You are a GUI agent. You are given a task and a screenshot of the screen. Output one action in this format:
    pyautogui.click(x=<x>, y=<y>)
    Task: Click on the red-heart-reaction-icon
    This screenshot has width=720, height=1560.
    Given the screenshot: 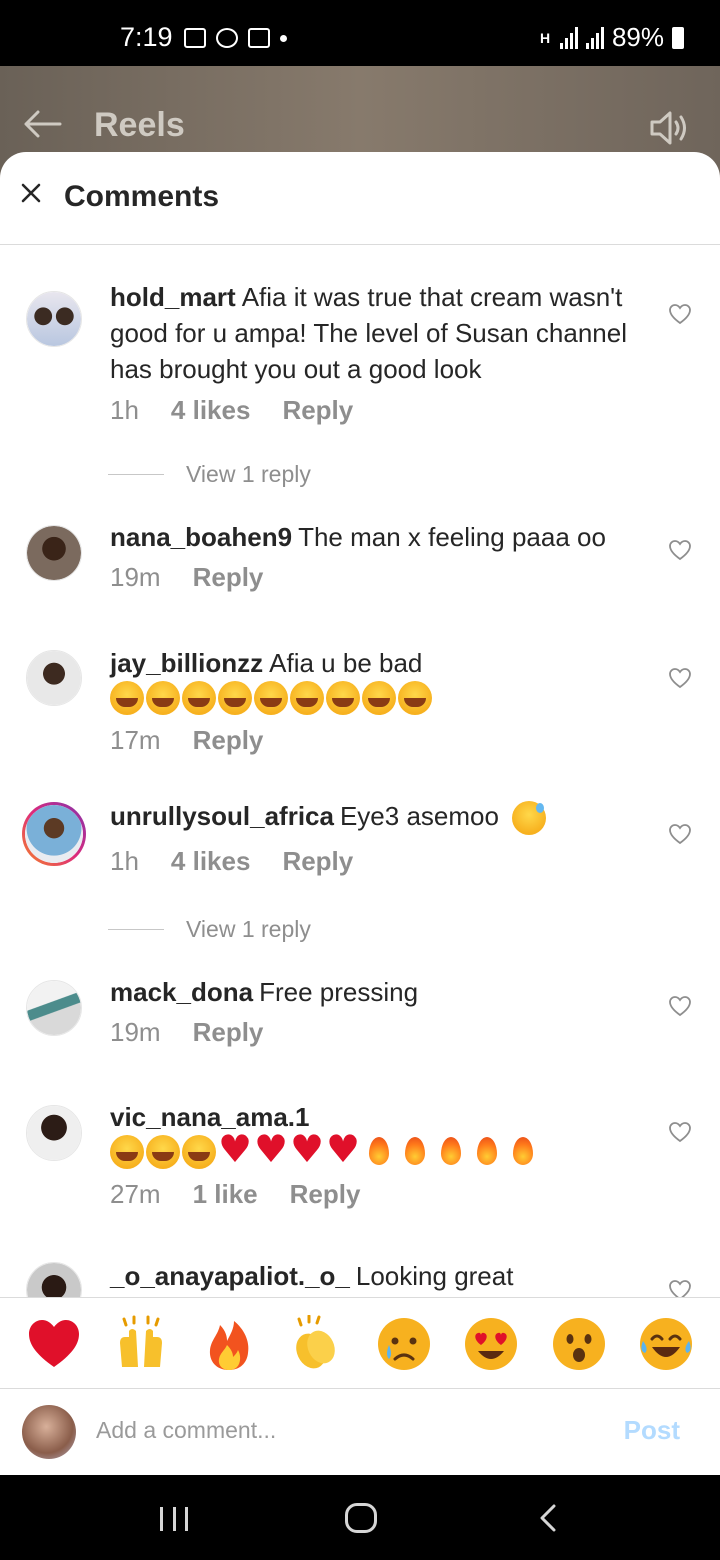 What is the action you would take?
    pyautogui.click(x=54, y=1344)
    